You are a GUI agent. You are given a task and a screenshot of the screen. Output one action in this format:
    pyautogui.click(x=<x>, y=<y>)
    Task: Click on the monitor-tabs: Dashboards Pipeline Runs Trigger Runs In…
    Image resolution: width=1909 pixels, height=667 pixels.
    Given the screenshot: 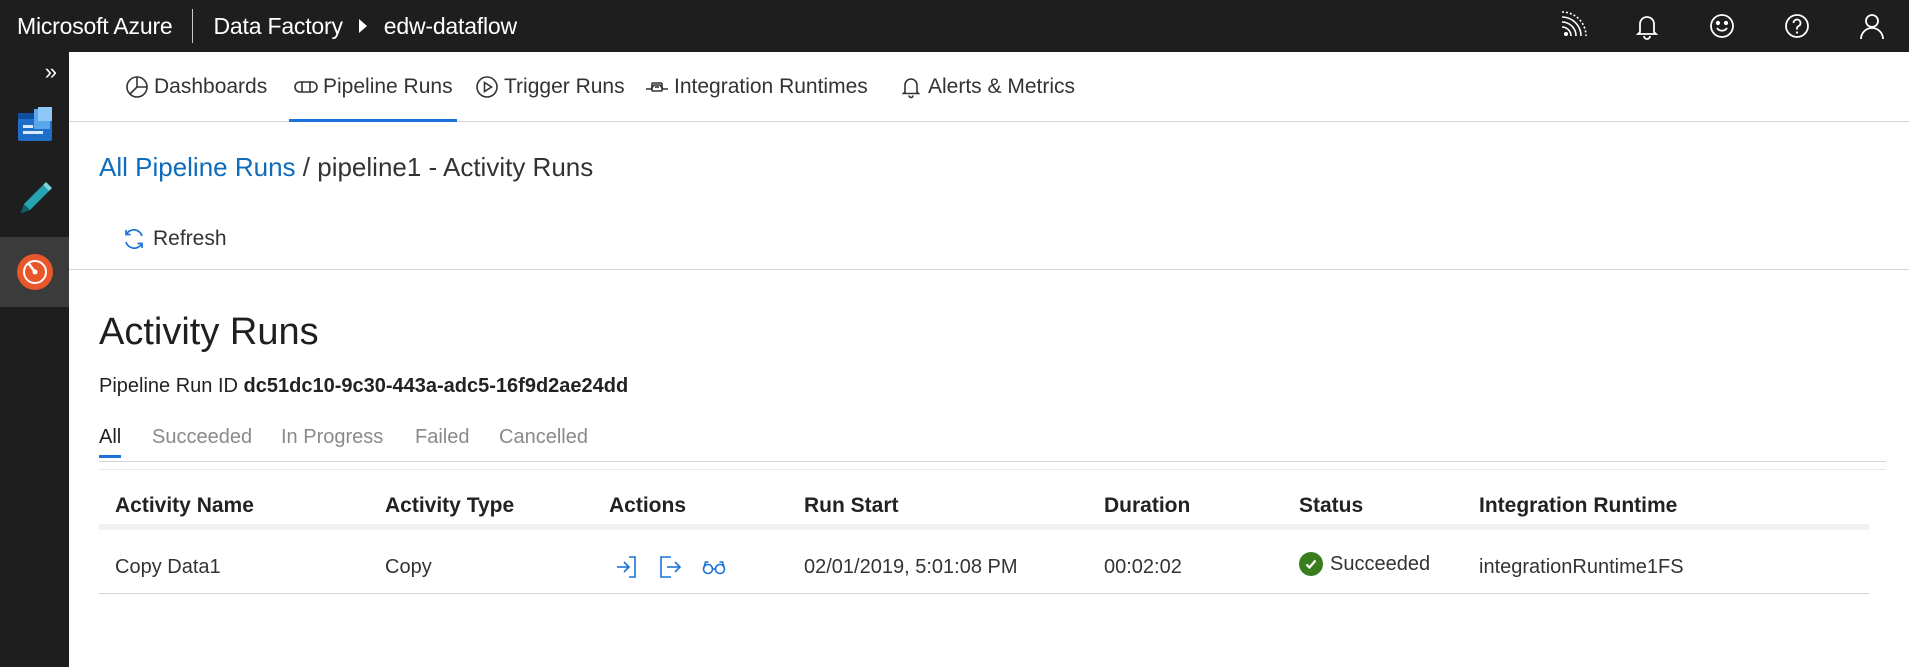 What is the action you would take?
    pyautogui.click(x=989, y=87)
    